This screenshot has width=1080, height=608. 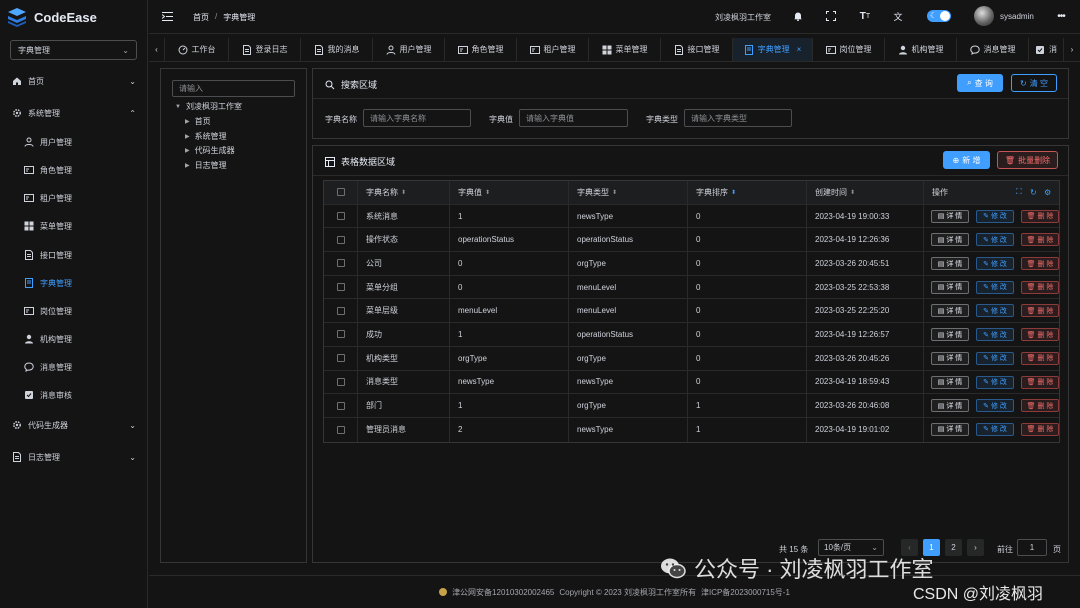 What do you see at coordinates (206, 136) in the screenshot?
I see `tree-node-child: ▶ 系统管理` at bounding box center [206, 136].